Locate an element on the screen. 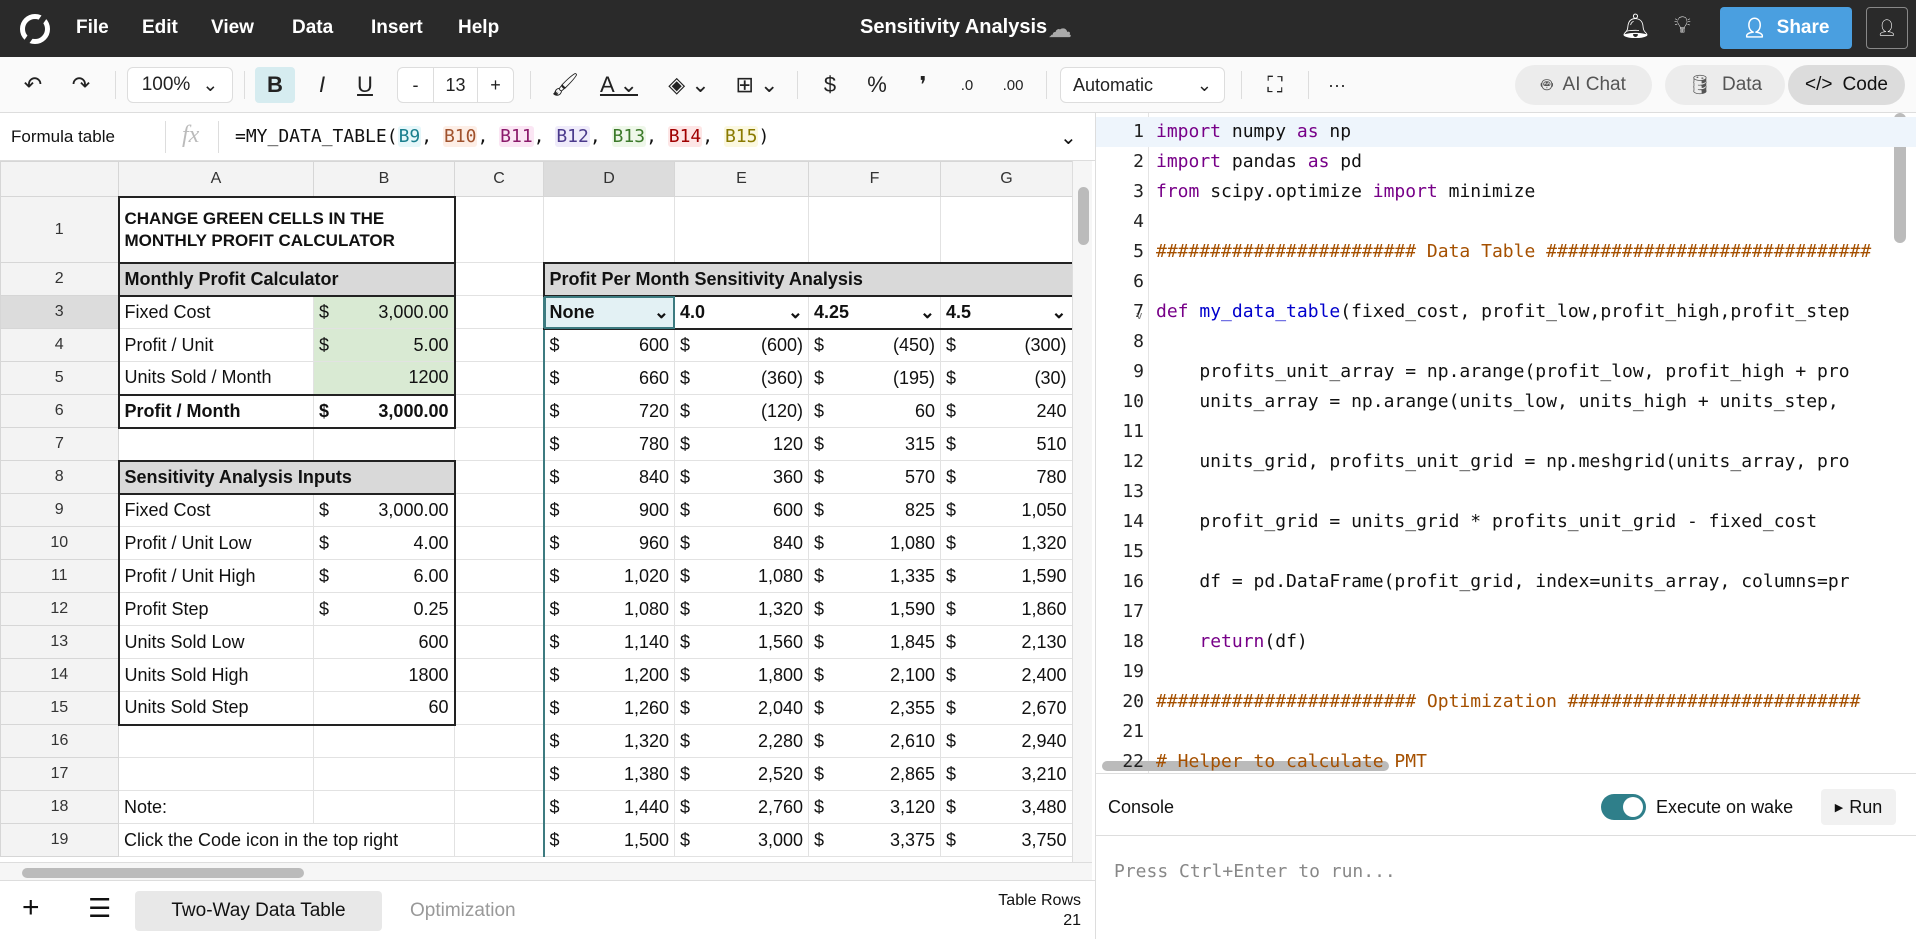 Image resolution: width=1916 pixels, height=939 pixels. cell-g8: $780 is located at coordinates (1006, 477).